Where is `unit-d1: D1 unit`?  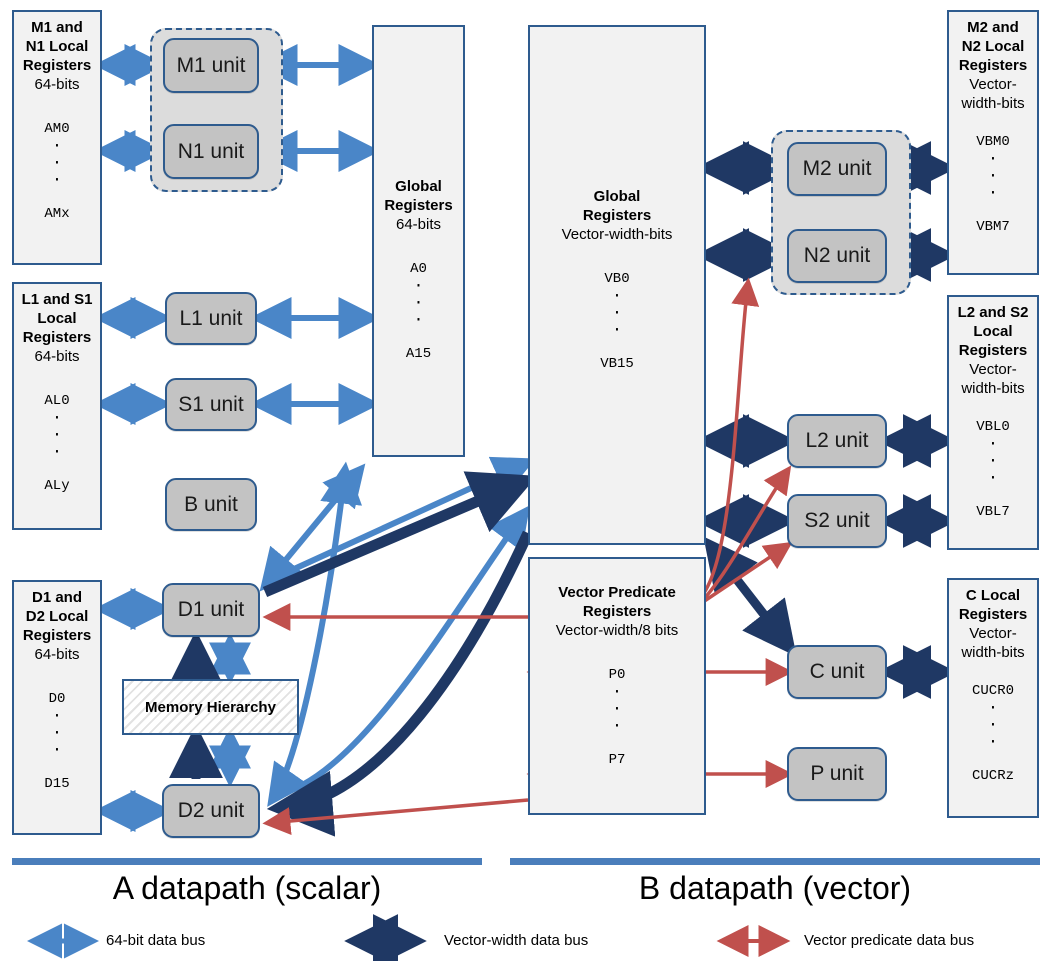 unit-d1: D1 unit is located at coordinates (211, 610).